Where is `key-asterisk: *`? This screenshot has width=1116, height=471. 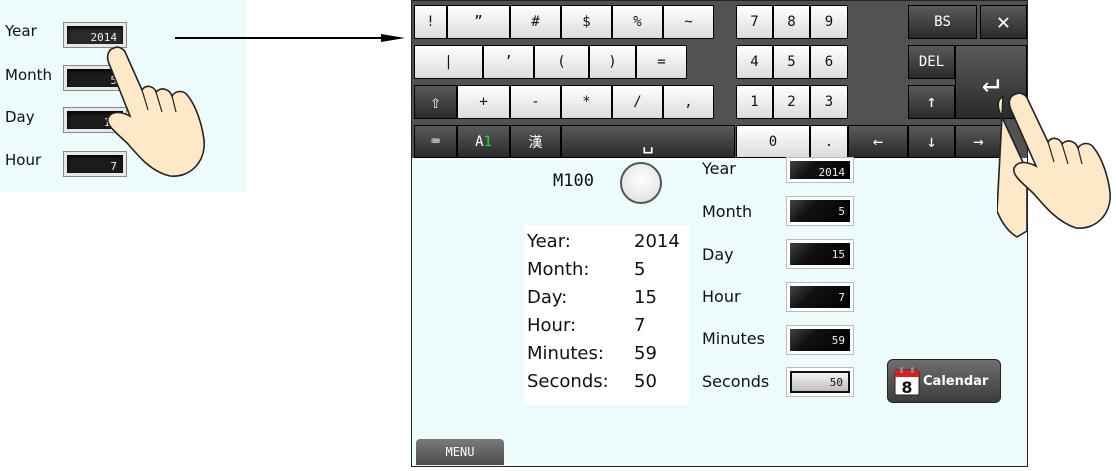 key-asterisk: * is located at coordinates (586, 102).